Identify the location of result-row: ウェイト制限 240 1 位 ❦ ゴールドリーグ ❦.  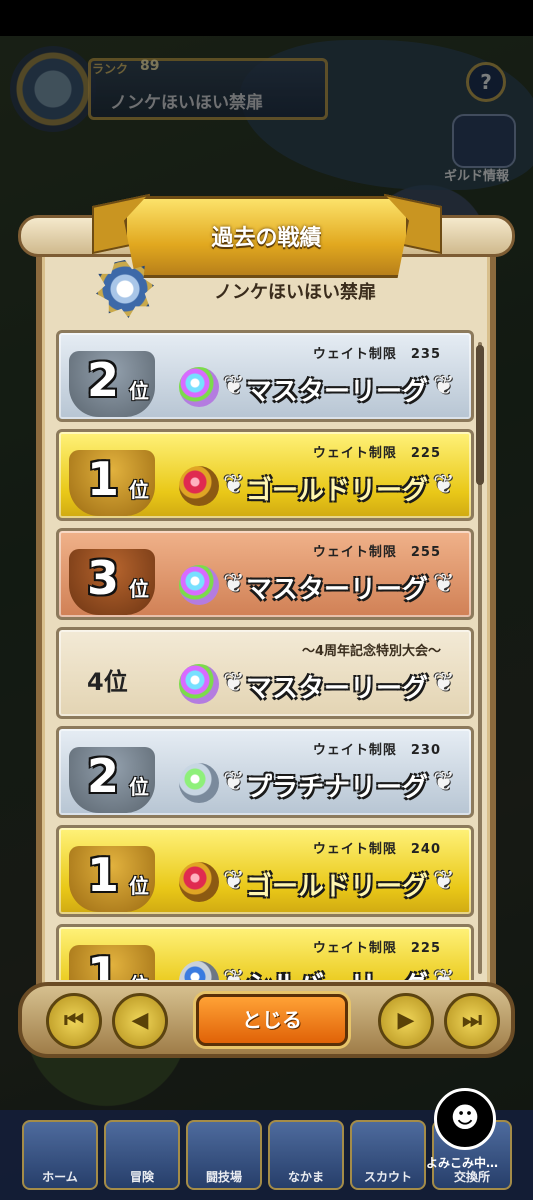
(265, 871).